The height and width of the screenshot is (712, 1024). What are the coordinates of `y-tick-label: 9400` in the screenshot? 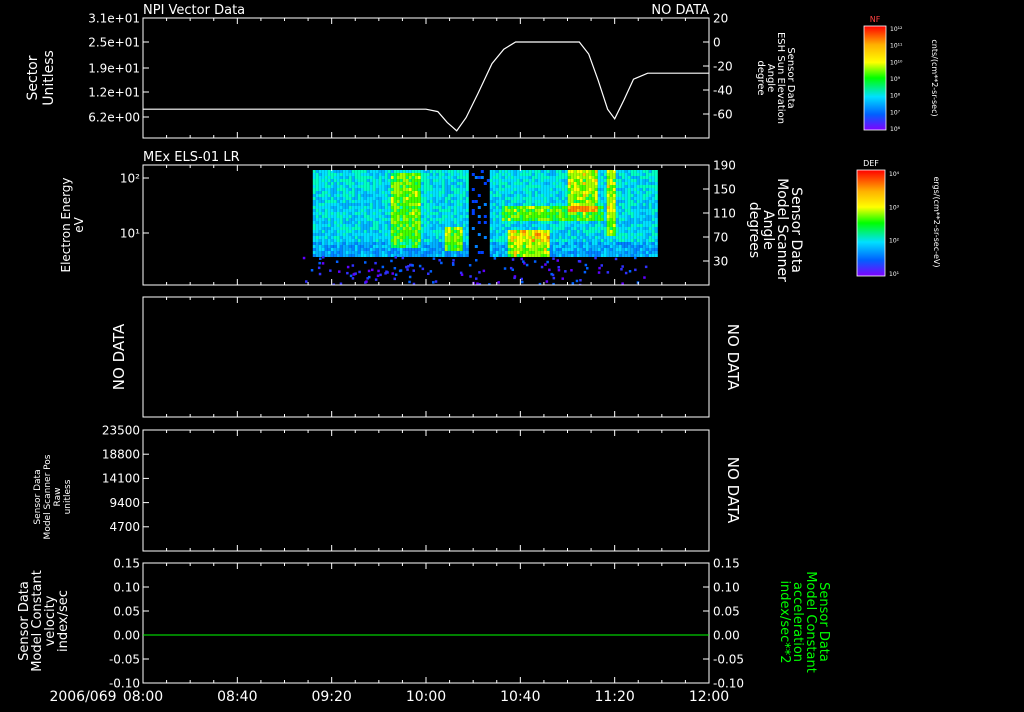 It's located at (124, 503).